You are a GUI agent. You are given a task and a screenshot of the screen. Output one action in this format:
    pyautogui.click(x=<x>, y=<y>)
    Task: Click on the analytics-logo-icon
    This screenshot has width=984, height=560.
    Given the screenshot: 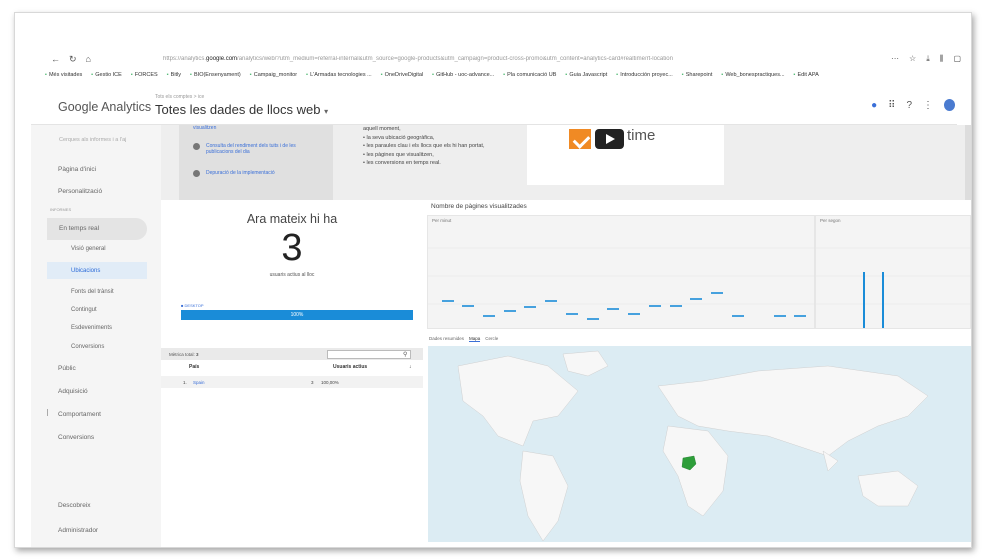 What is the action you would take?
    pyautogui.click(x=580, y=139)
    